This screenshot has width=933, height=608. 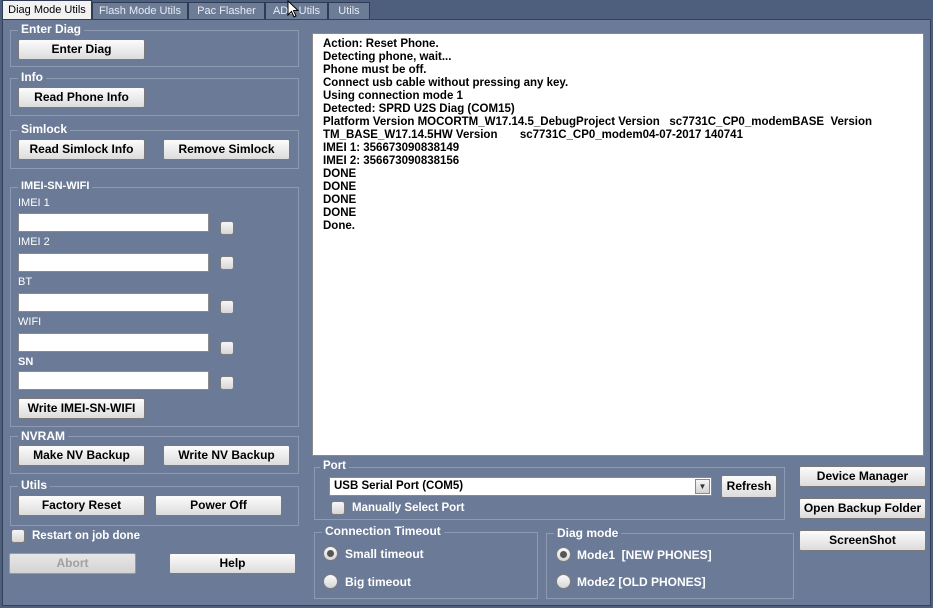 I want to click on tab-pac-flasher: Pac Flasher, so click(x=226, y=10).